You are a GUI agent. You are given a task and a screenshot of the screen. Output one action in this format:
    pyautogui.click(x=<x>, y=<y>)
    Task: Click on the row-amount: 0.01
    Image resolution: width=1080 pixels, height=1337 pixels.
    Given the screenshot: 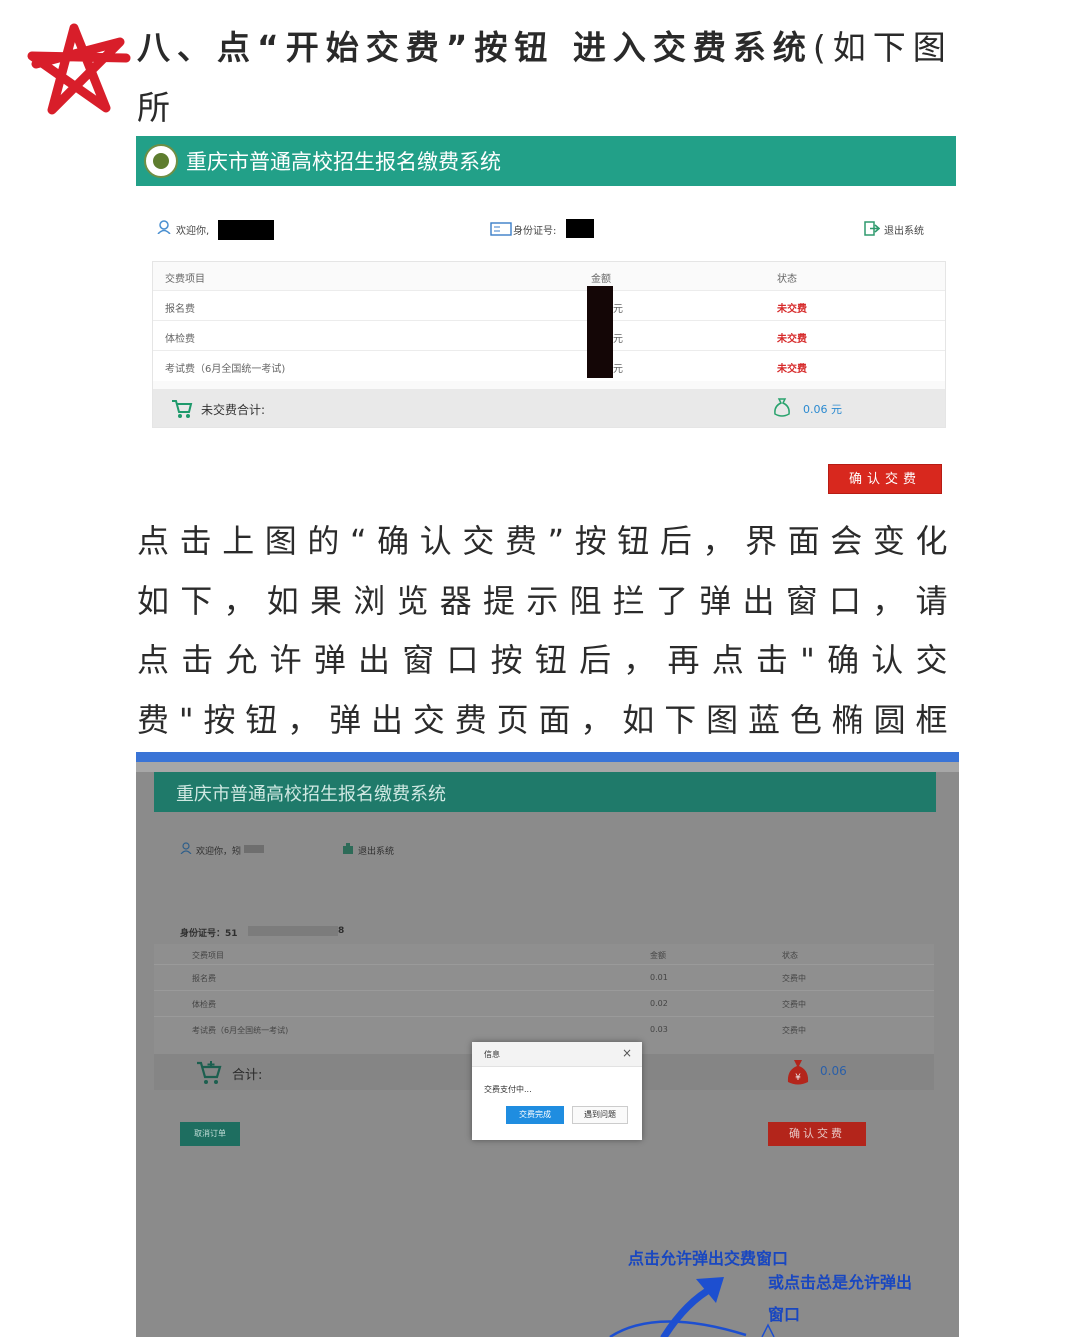 What is the action you would take?
    pyautogui.click(x=659, y=977)
    